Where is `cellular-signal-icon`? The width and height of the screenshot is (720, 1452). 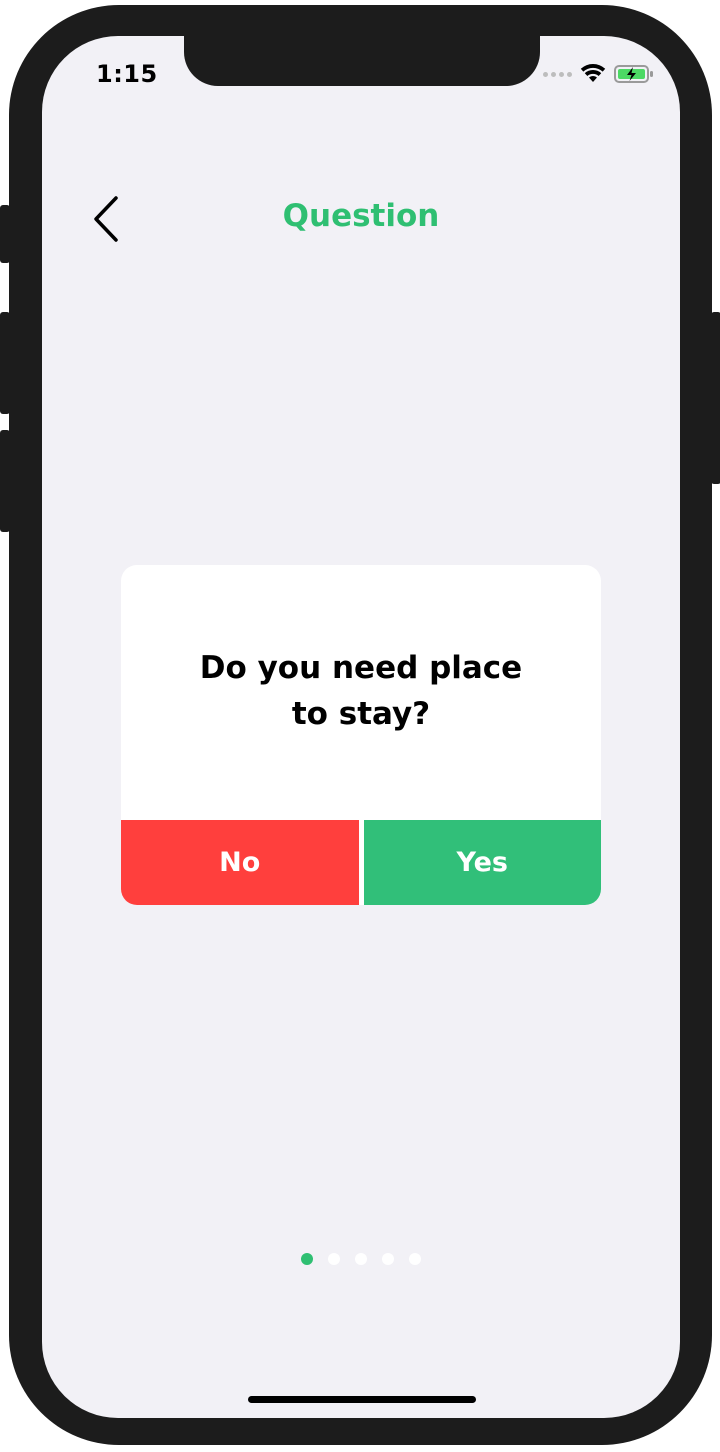
cellular-signal-icon is located at coordinates (557, 74).